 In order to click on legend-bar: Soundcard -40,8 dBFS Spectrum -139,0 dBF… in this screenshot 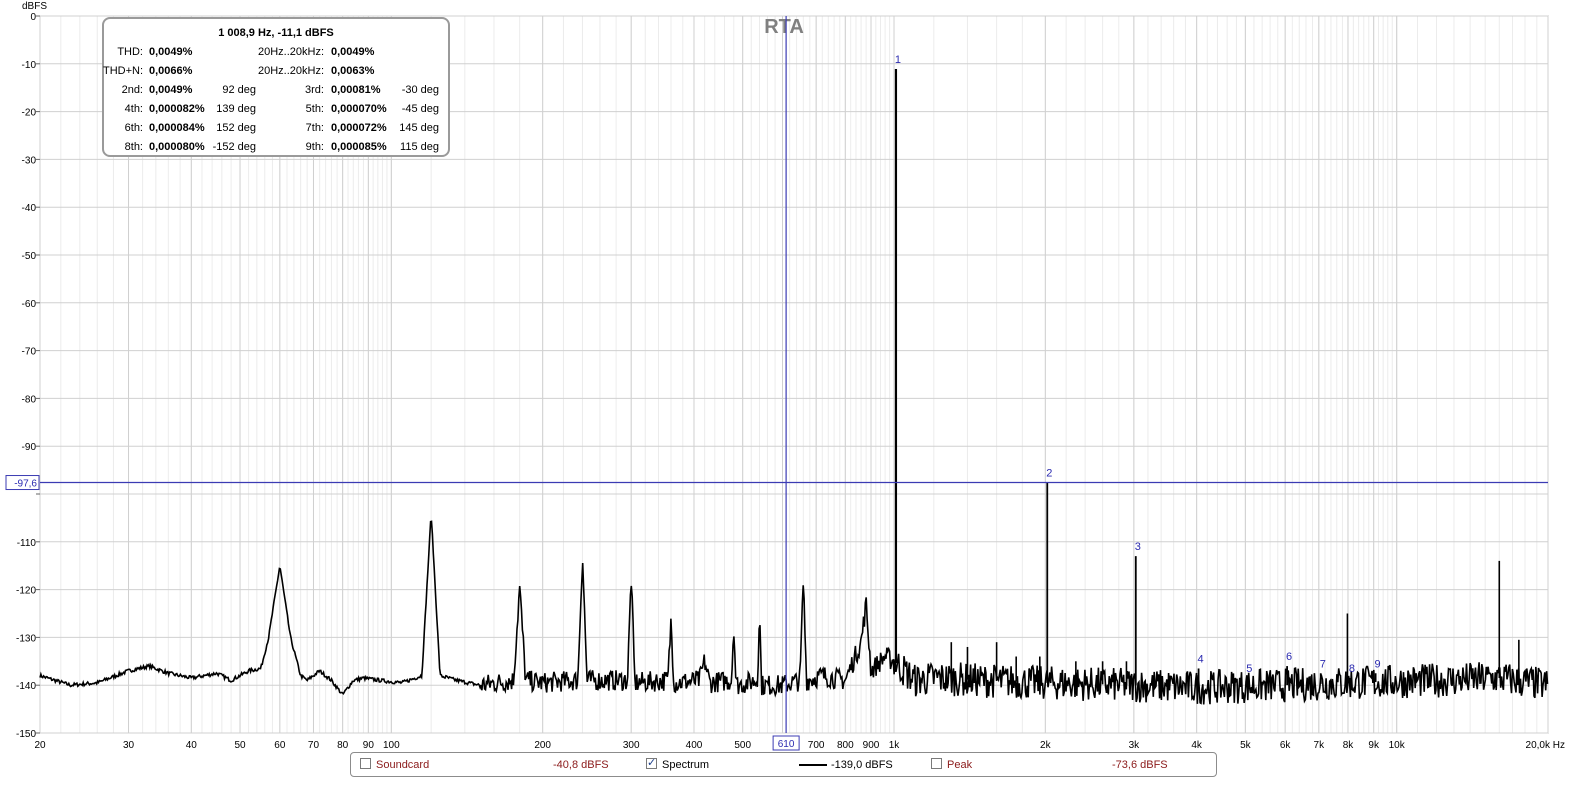, I will do `click(783, 764)`.